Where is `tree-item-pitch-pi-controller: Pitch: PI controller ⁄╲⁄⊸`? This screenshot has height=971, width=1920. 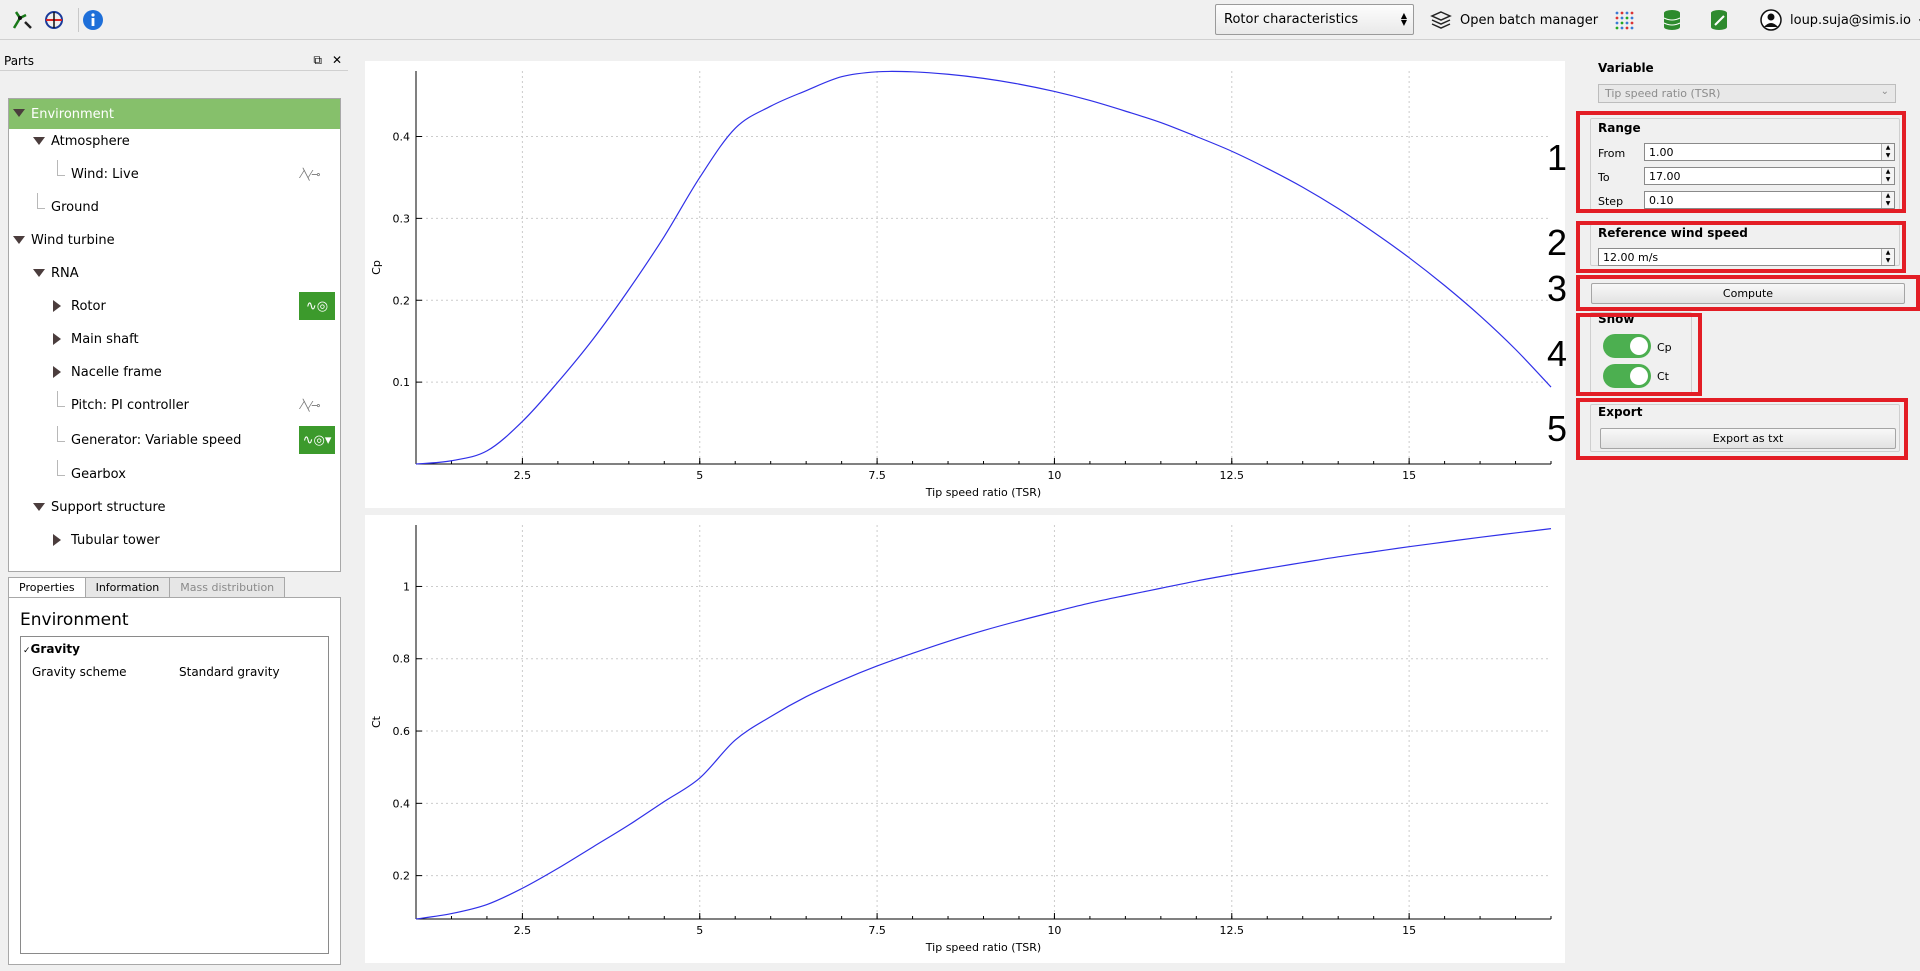
tree-item-pitch-pi-controller: Pitch: PI controller ⁄╲⁄⊸ is located at coordinates (174, 405).